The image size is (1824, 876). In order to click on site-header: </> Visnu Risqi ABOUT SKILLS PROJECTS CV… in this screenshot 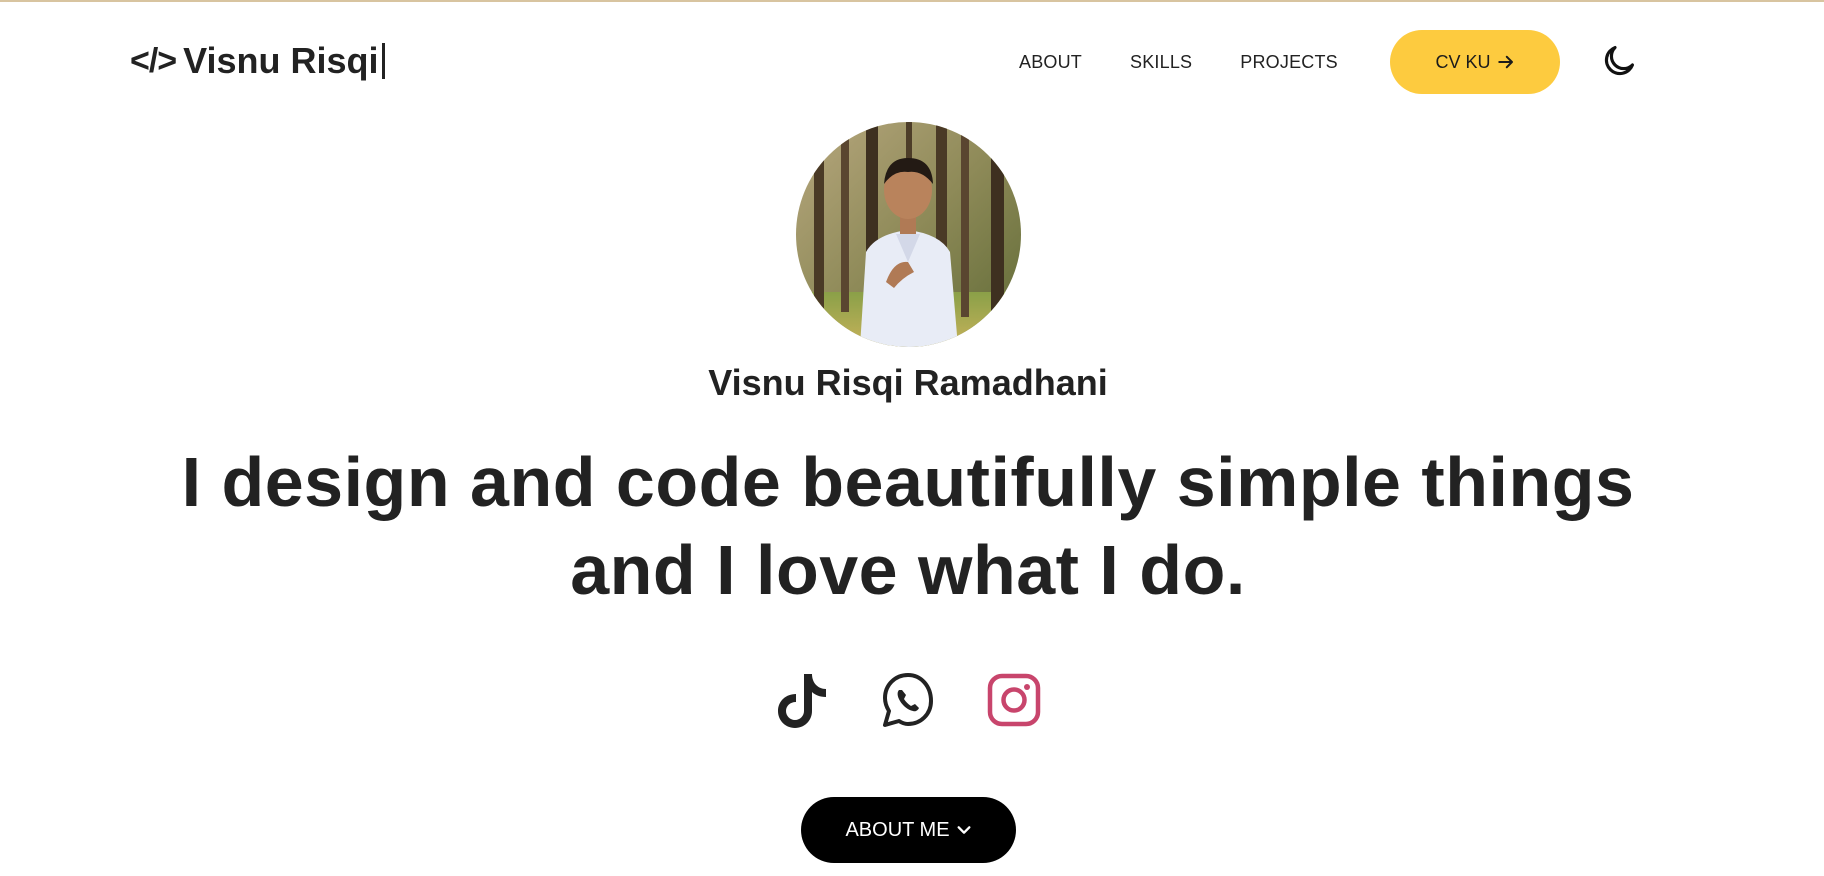, I will do `click(912, 62)`.